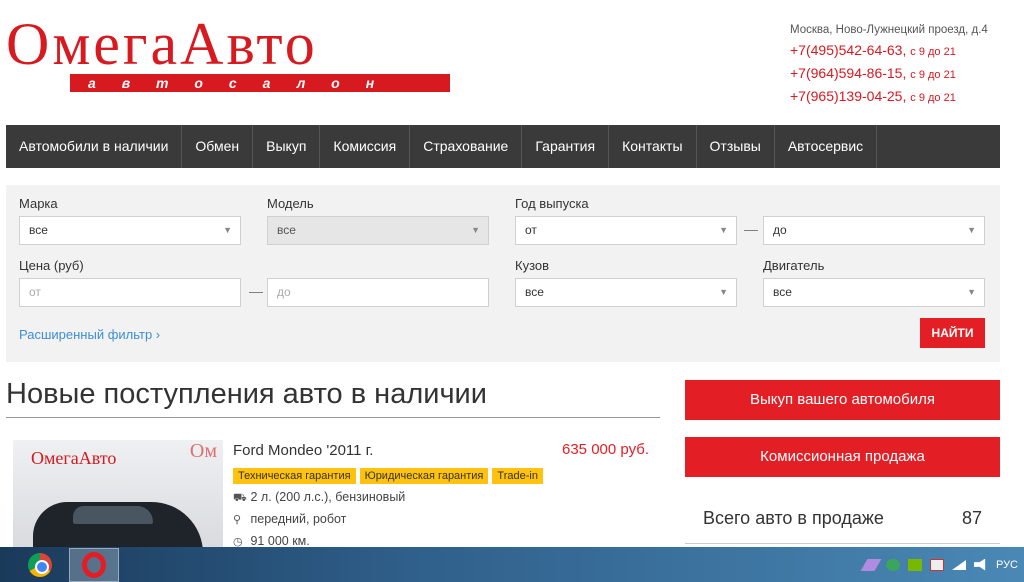 The image size is (1024, 582). Describe the element at coordinates (914, 564) in the screenshot. I see `nvidia-icon` at that location.